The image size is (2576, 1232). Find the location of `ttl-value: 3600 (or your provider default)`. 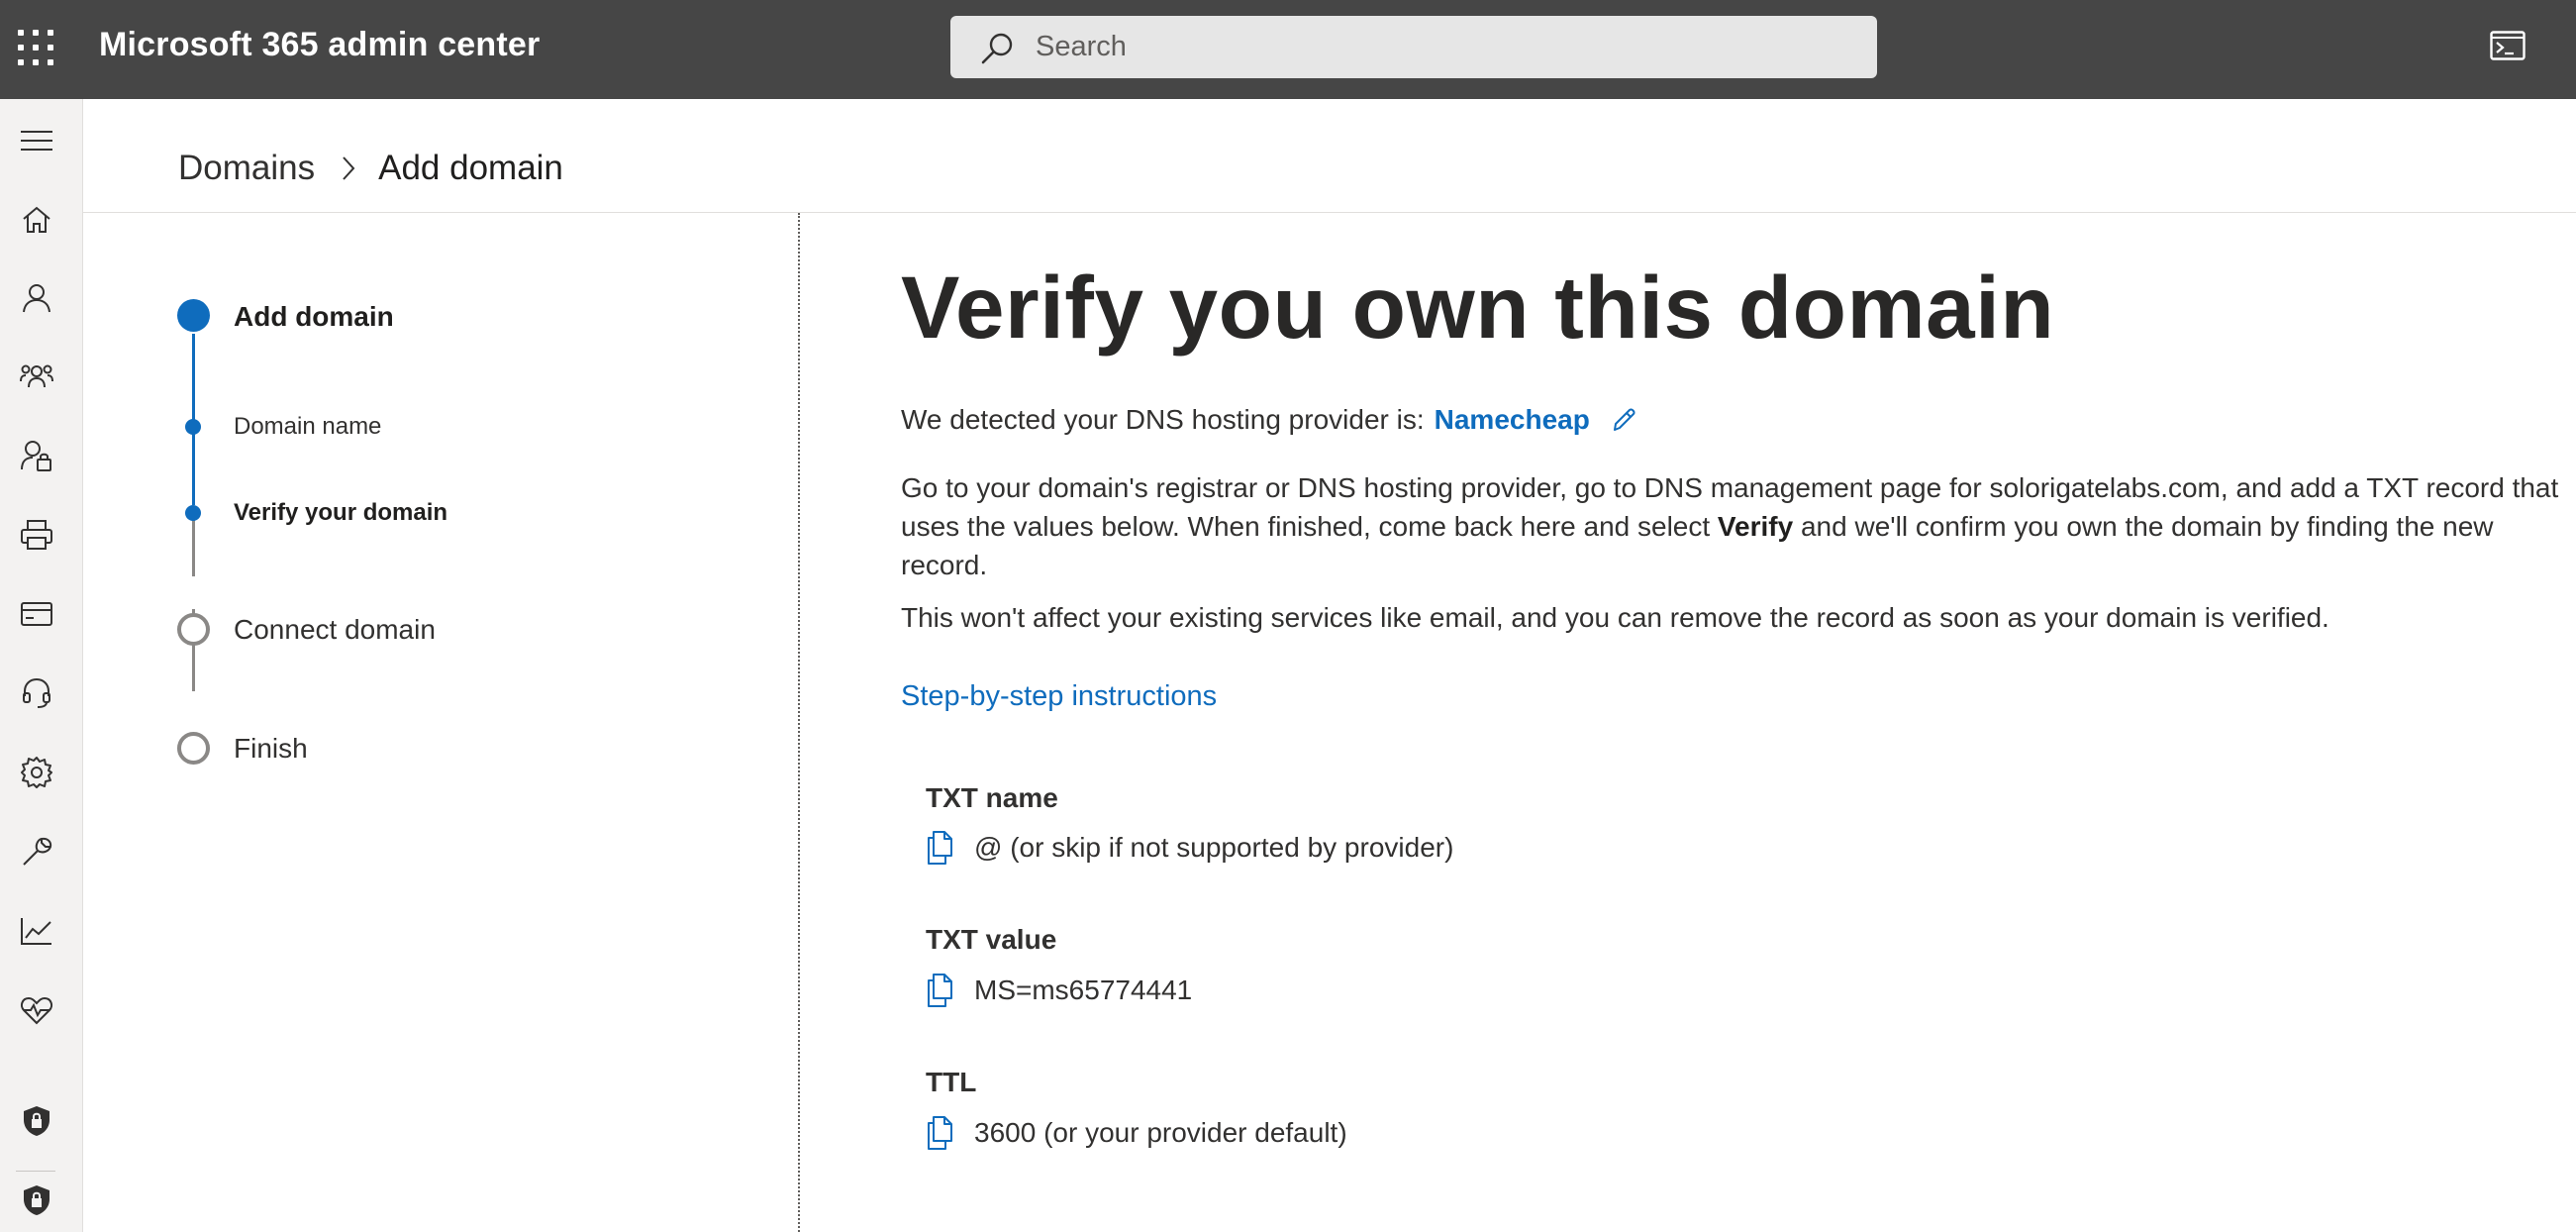

ttl-value: 3600 (or your provider default) is located at coordinates (1160, 1133).